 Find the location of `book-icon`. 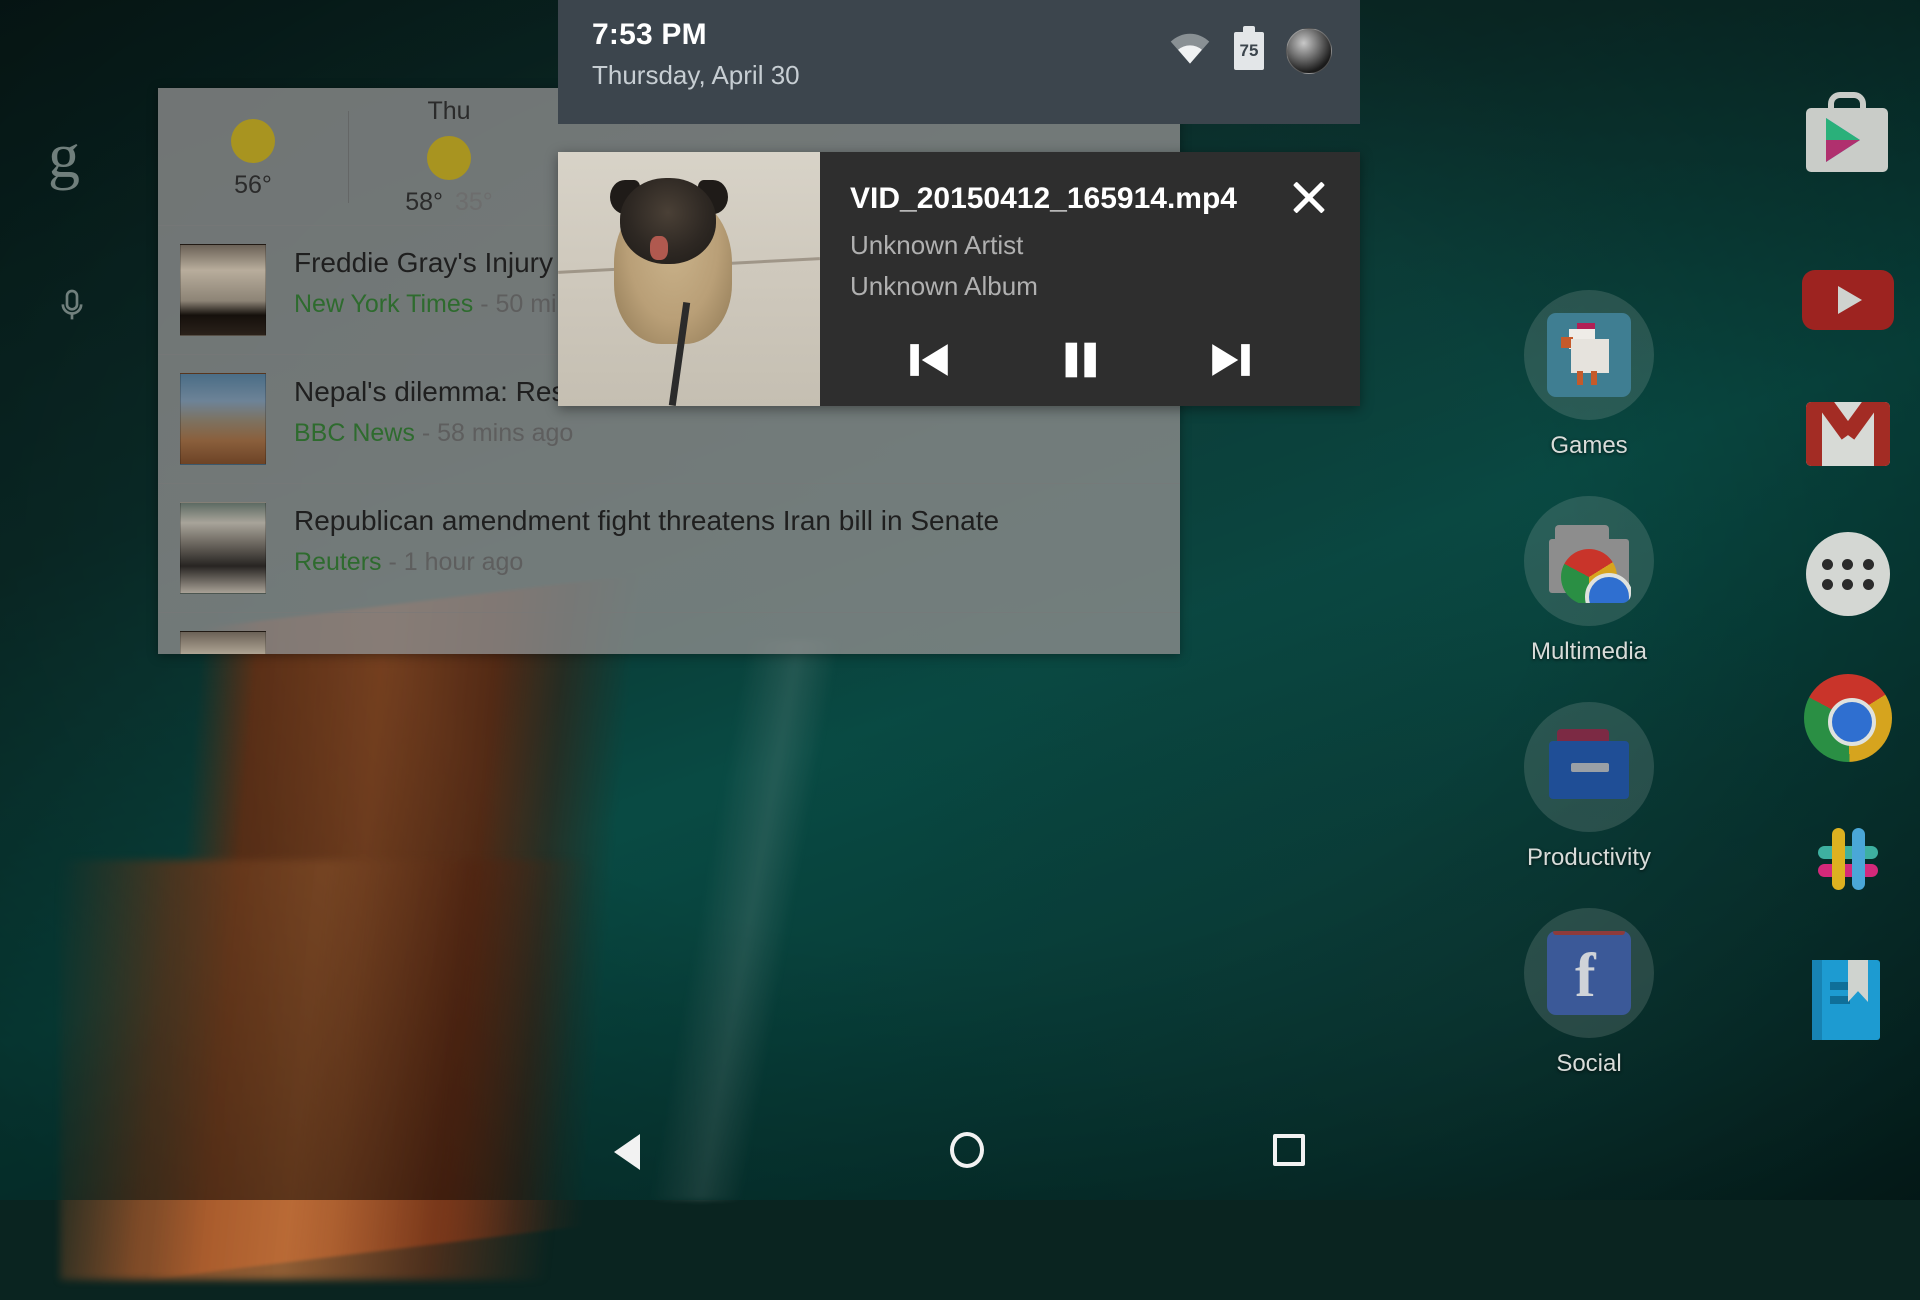

book-icon is located at coordinates (1848, 998).